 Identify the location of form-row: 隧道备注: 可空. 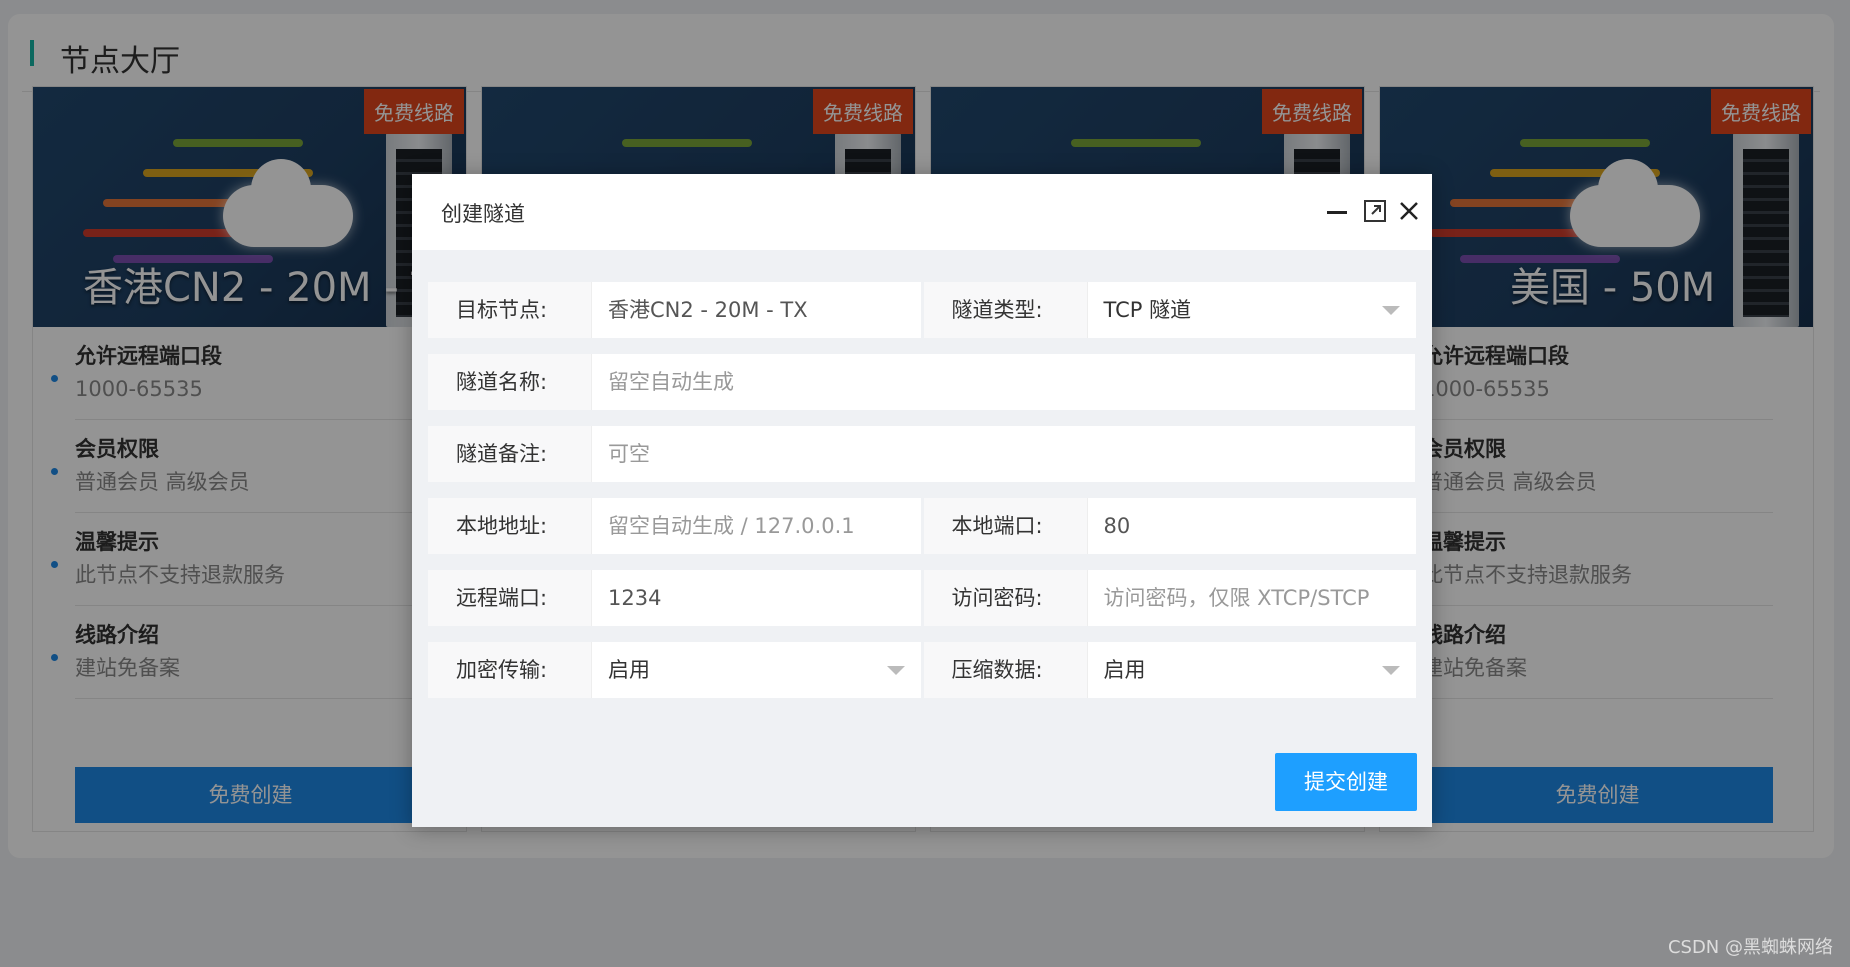
(922, 454).